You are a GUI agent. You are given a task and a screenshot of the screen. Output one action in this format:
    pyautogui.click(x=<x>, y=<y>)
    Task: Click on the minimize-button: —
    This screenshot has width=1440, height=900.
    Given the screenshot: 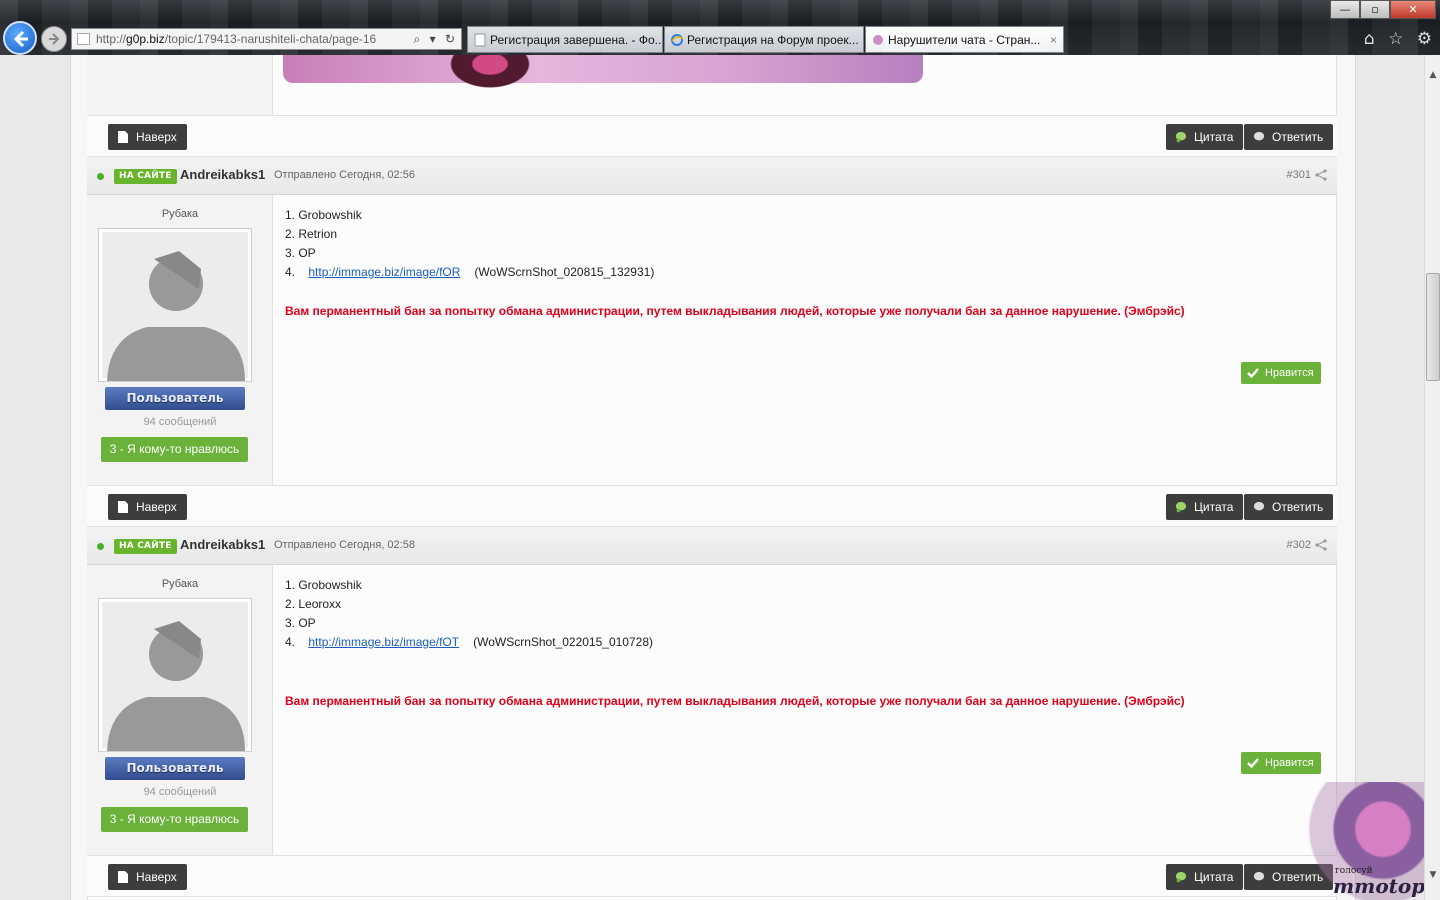 What is the action you would take?
    pyautogui.click(x=1345, y=9)
    